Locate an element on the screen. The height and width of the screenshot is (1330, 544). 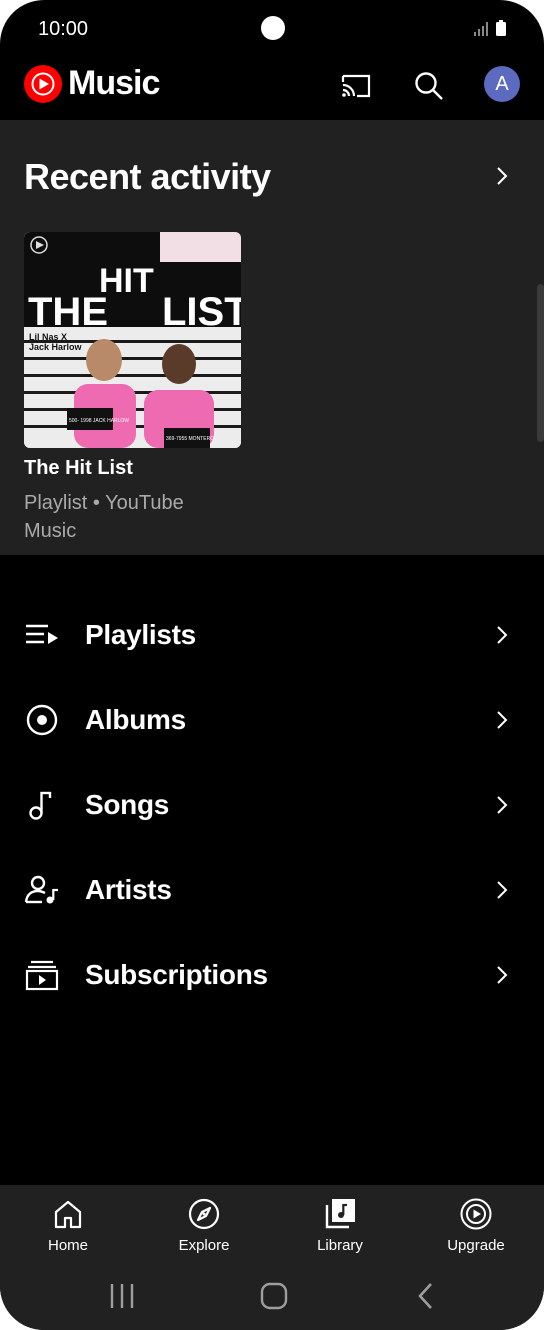
library-item-label: Playlists is located at coordinates (140, 634).